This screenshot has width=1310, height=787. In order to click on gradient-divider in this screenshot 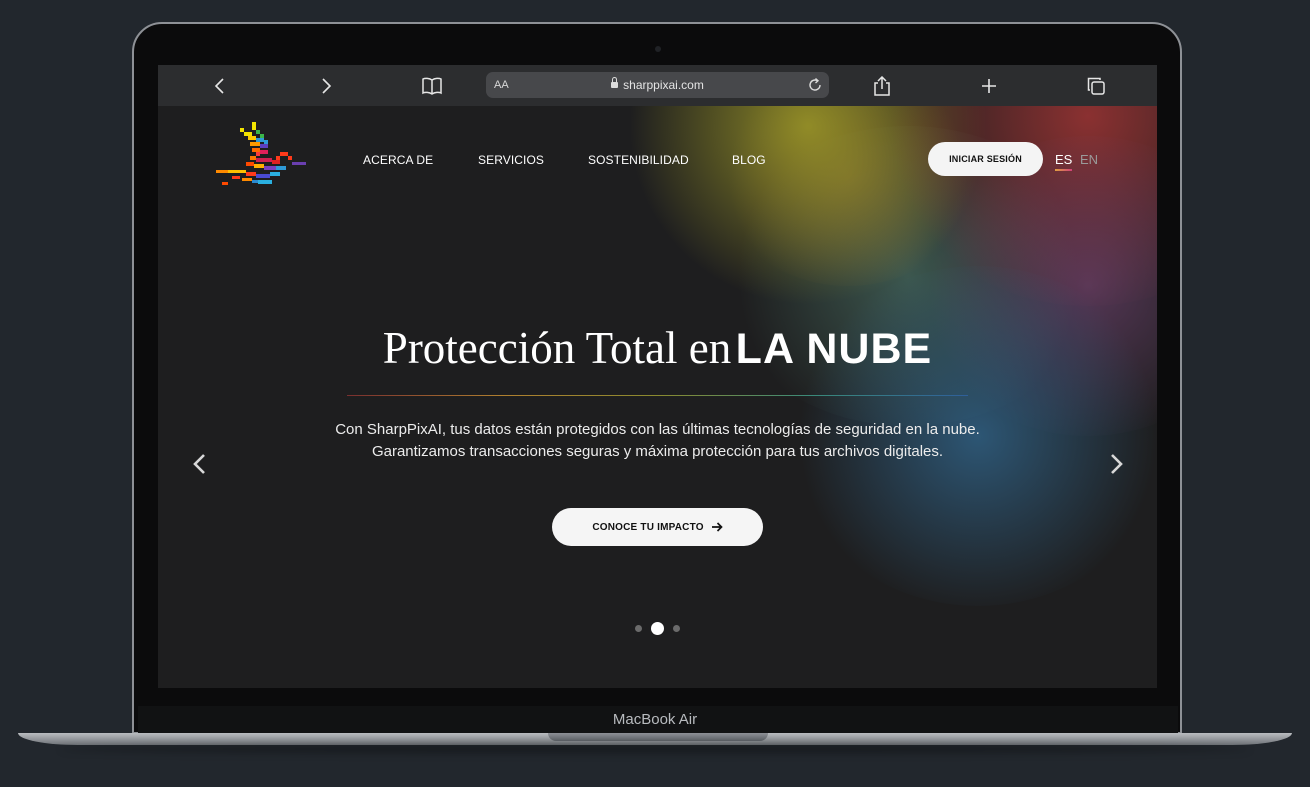, I will do `click(657, 395)`.